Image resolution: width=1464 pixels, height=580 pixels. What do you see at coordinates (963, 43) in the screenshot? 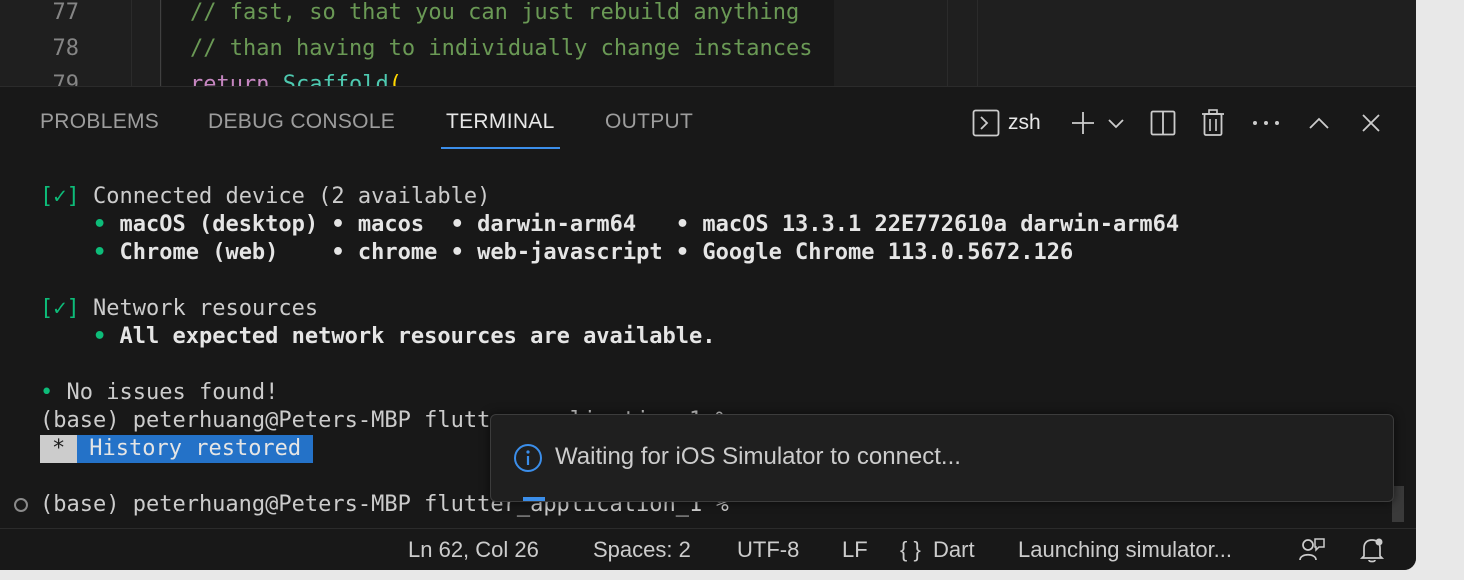
I see `editor-scrollbar` at bounding box center [963, 43].